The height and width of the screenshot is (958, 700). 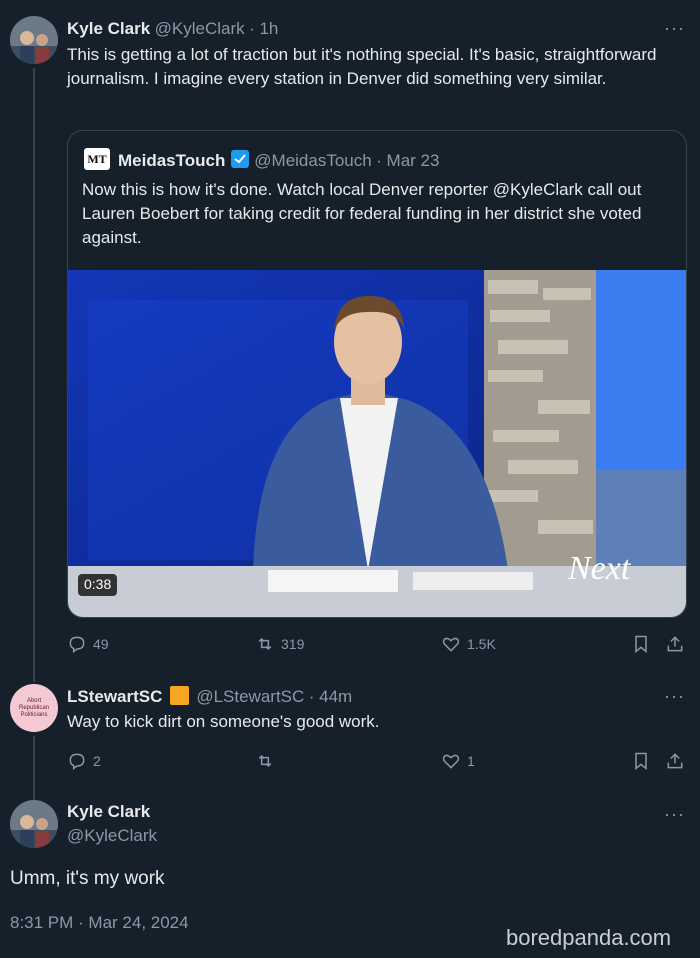 What do you see at coordinates (223, 721) in the screenshot?
I see `reply-text: Way to kick dirt on someone's good work.` at bounding box center [223, 721].